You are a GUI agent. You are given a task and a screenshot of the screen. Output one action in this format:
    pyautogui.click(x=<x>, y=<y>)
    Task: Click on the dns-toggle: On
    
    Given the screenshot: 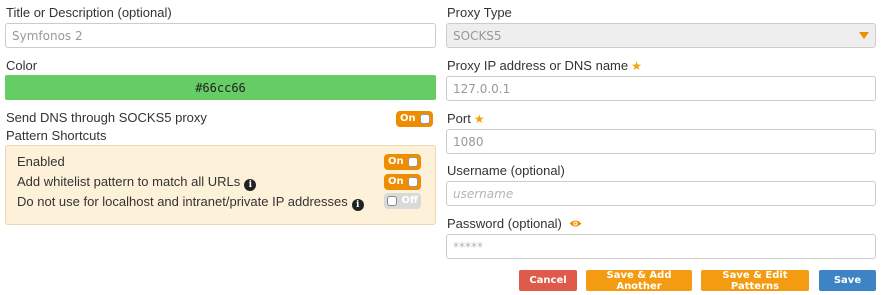 What is the action you would take?
    pyautogui.click(x=414, y=119)
    